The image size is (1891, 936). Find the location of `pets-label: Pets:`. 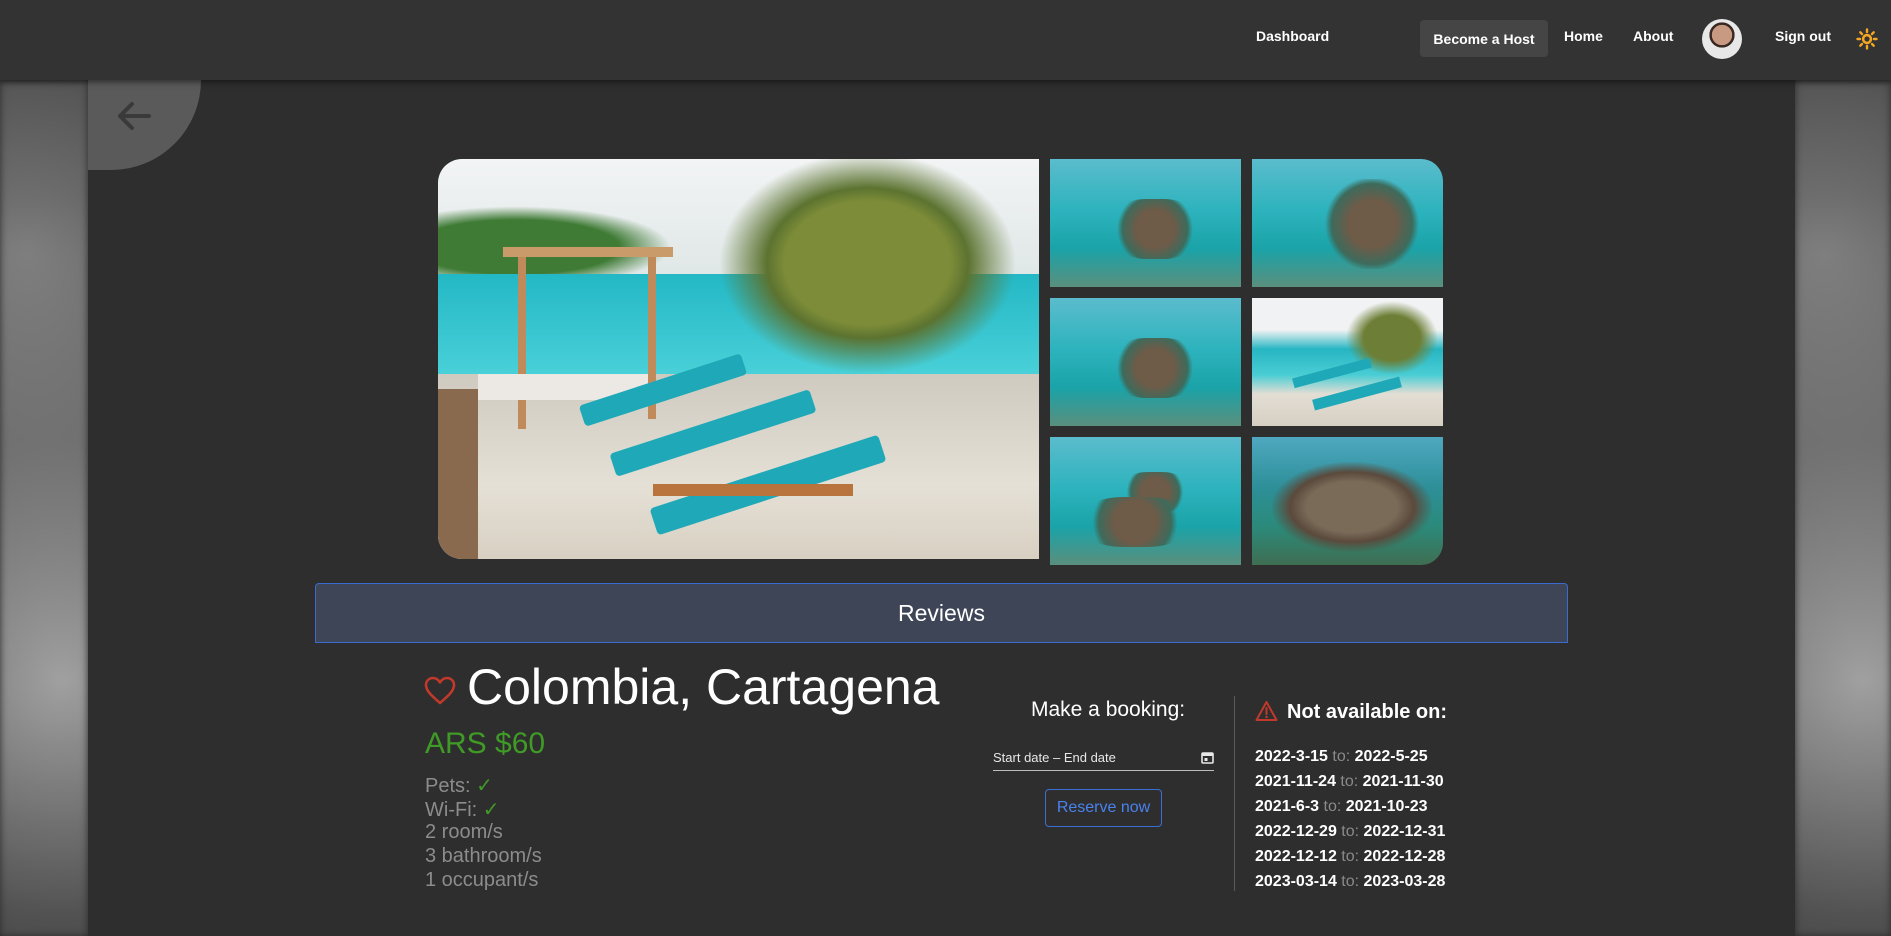

pets-label: Pets: is located at coordinates (448, 786).